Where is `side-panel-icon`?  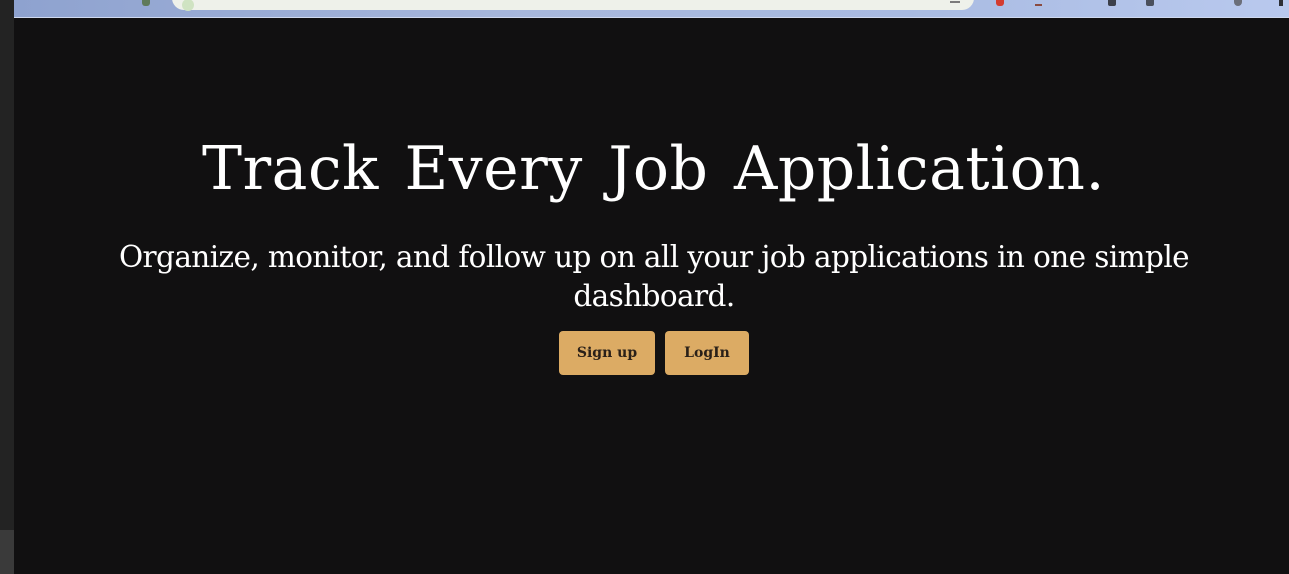 side-panel-icon is located at coordinates (1150, 3).